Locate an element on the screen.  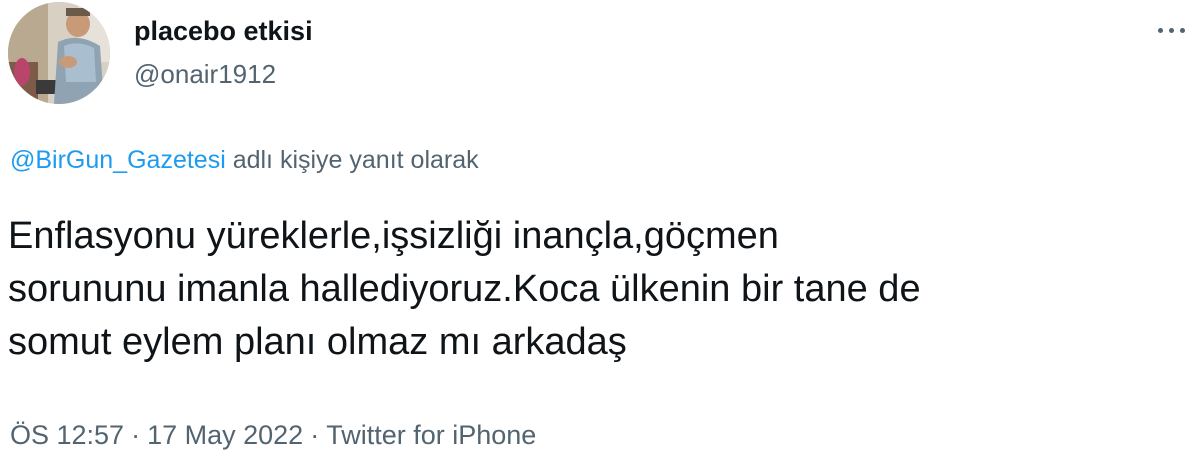
avatar is located at coordinates (59, 53).